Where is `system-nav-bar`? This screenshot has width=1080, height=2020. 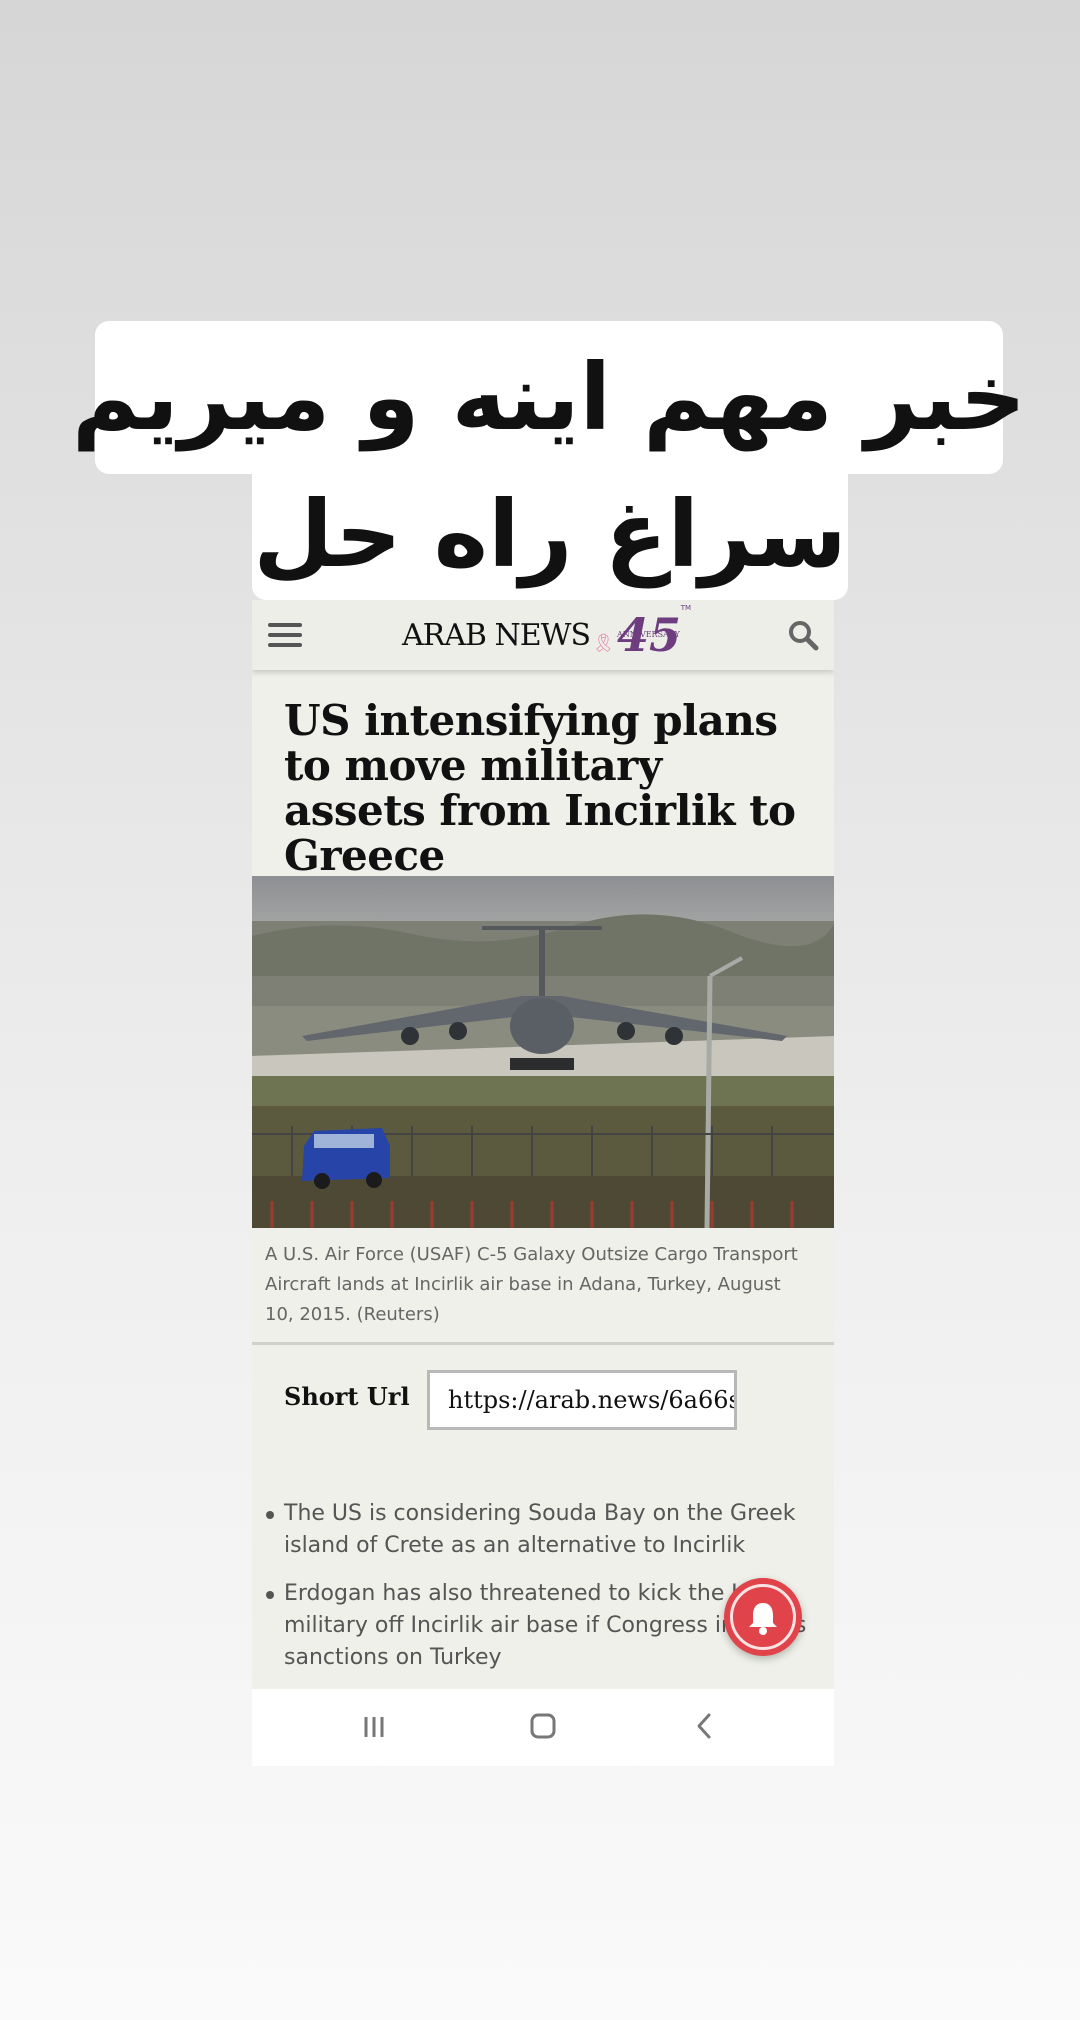
system-nav-bar is located at coordinates (543, 1727).